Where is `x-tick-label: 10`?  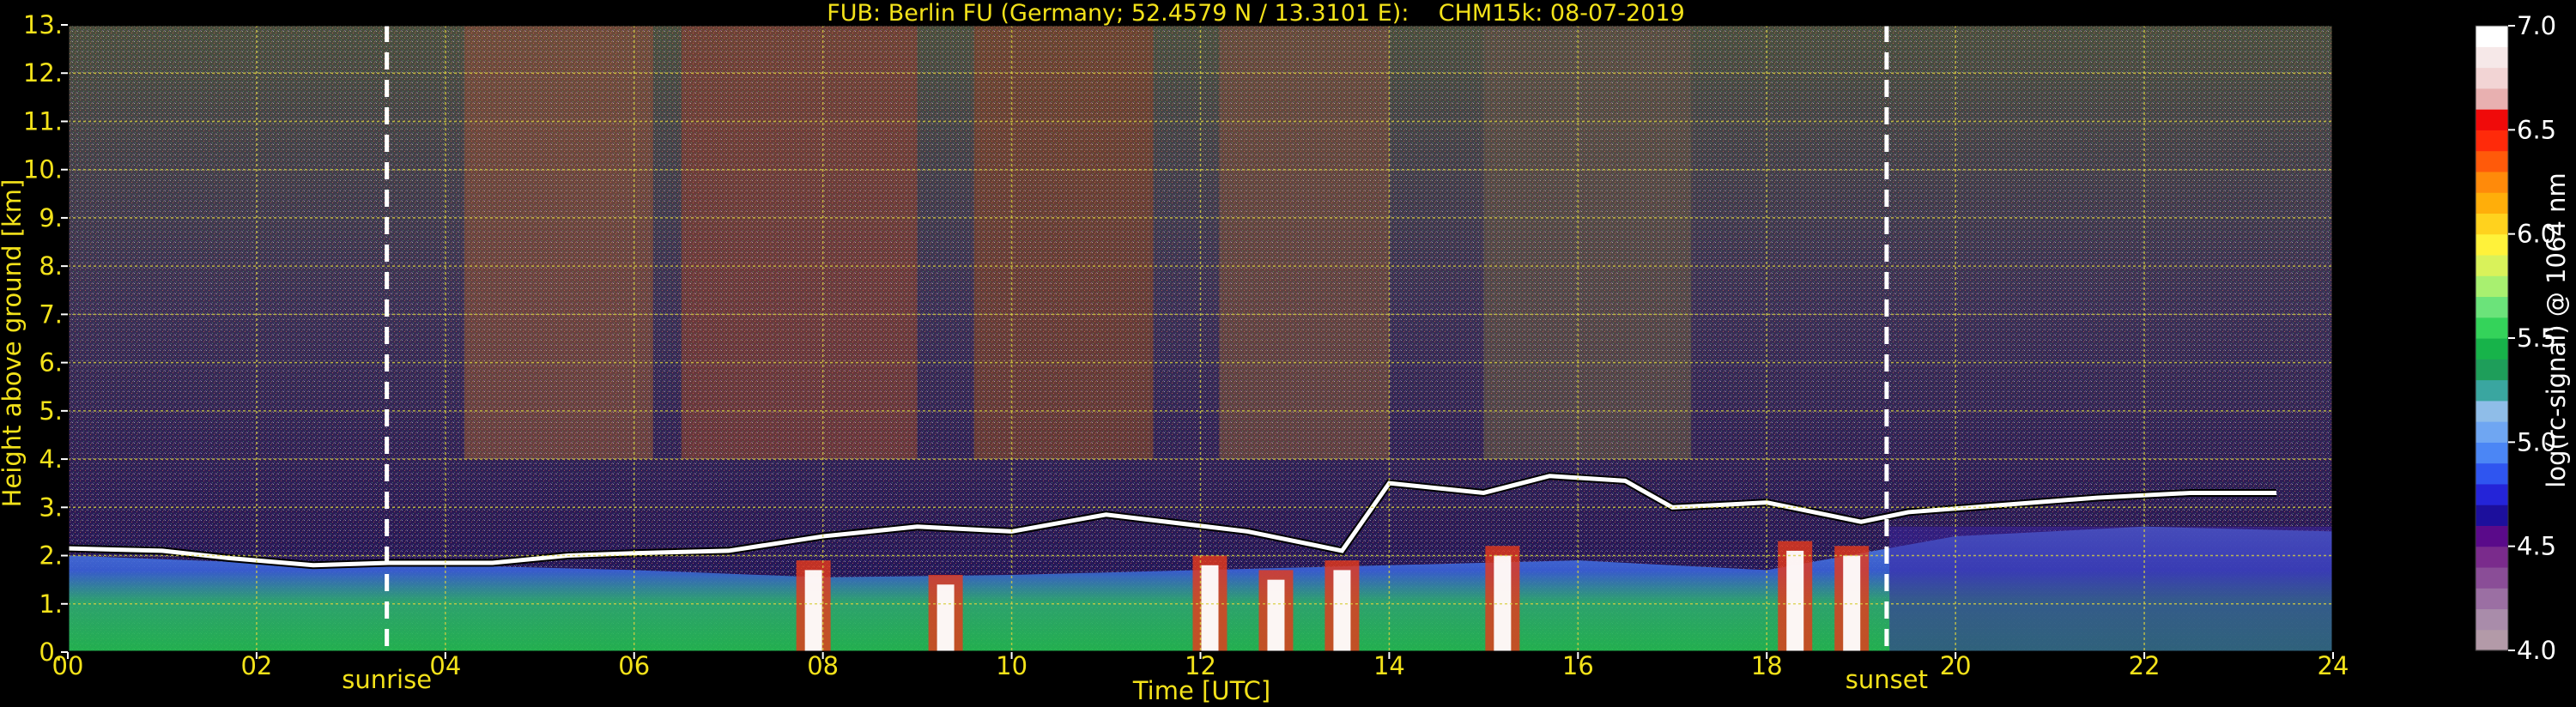 x-tick-label: 10 is located at coordinates (1011, 666).